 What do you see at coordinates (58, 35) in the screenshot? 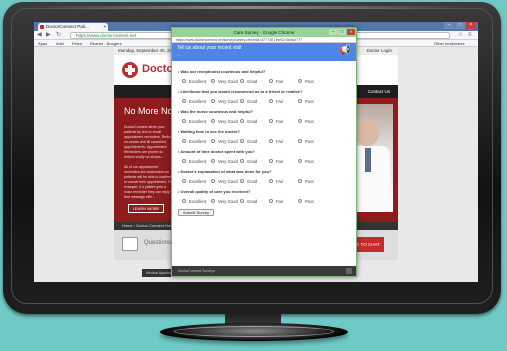
I see `reload-icon: ↻` at bounding box center [58, 35].